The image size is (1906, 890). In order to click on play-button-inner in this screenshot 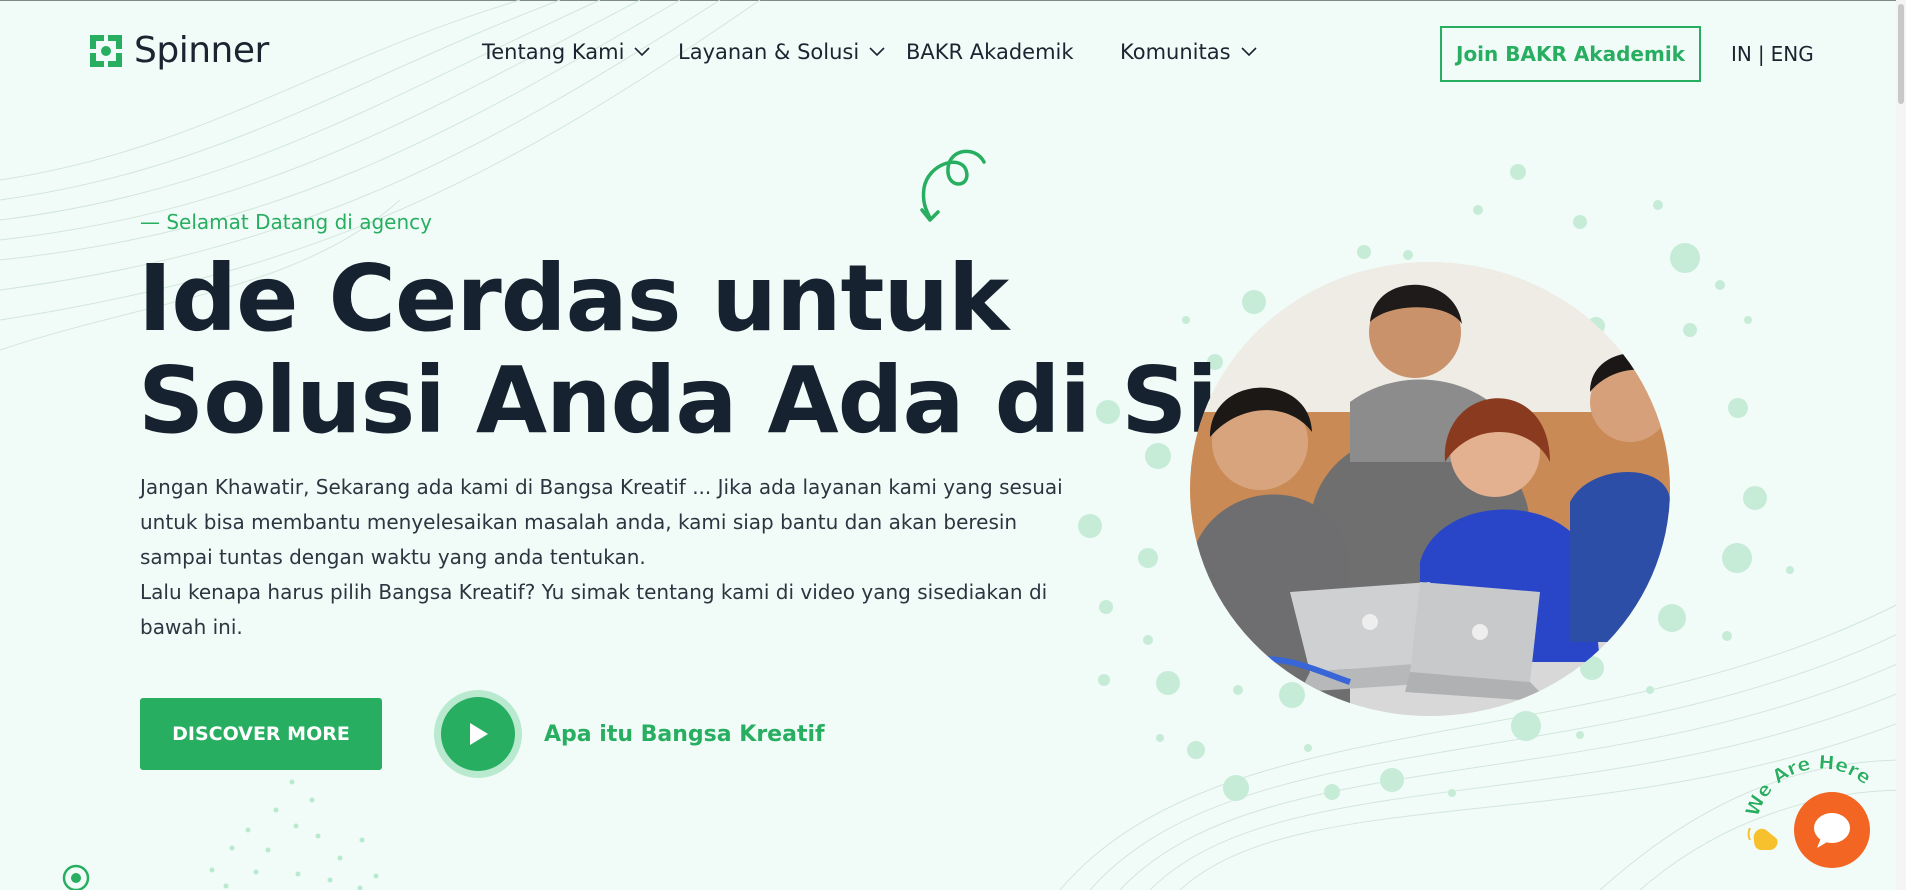, I will do `click(478, 734)`.